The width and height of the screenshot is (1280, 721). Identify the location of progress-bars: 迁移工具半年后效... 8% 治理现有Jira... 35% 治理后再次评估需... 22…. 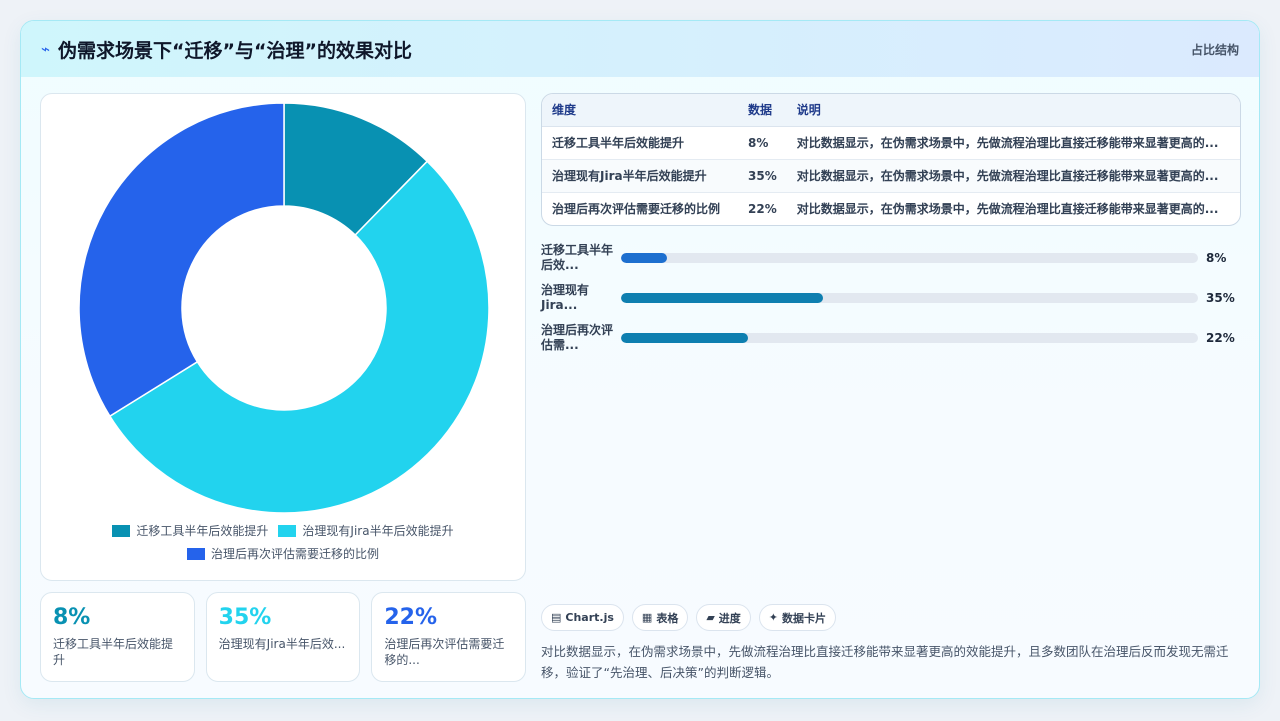
(891, 298).